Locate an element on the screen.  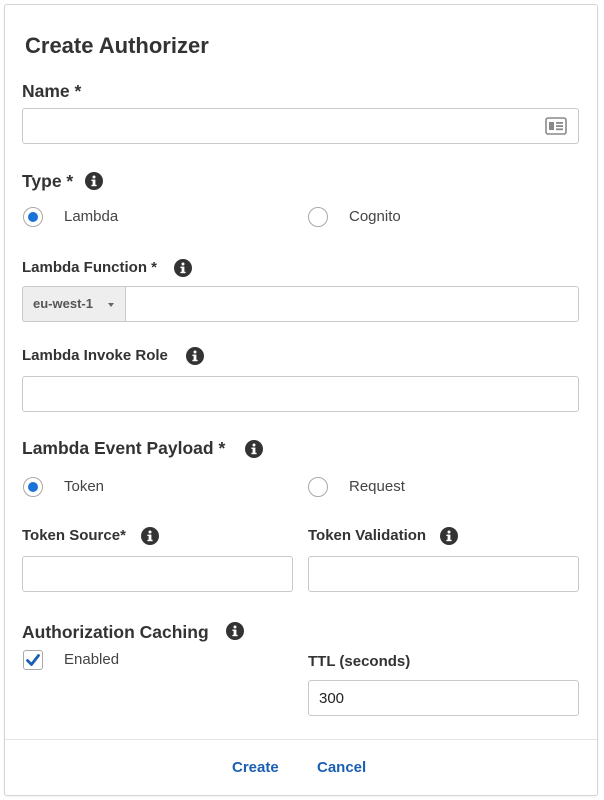
payload-request-label: Request is located at coordinates (377, 486).